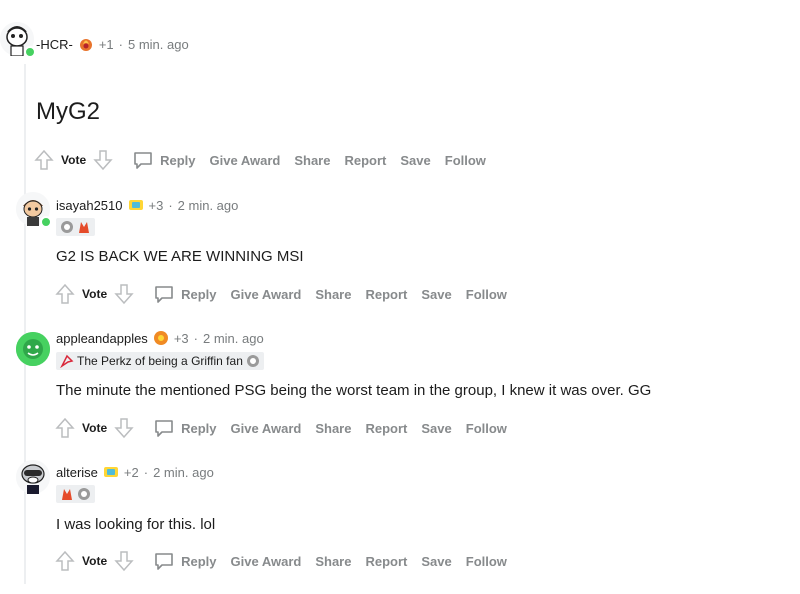 The width and height of the screenshot is (800, 594). I want to click on flower-award-icon, so click(161, 338).